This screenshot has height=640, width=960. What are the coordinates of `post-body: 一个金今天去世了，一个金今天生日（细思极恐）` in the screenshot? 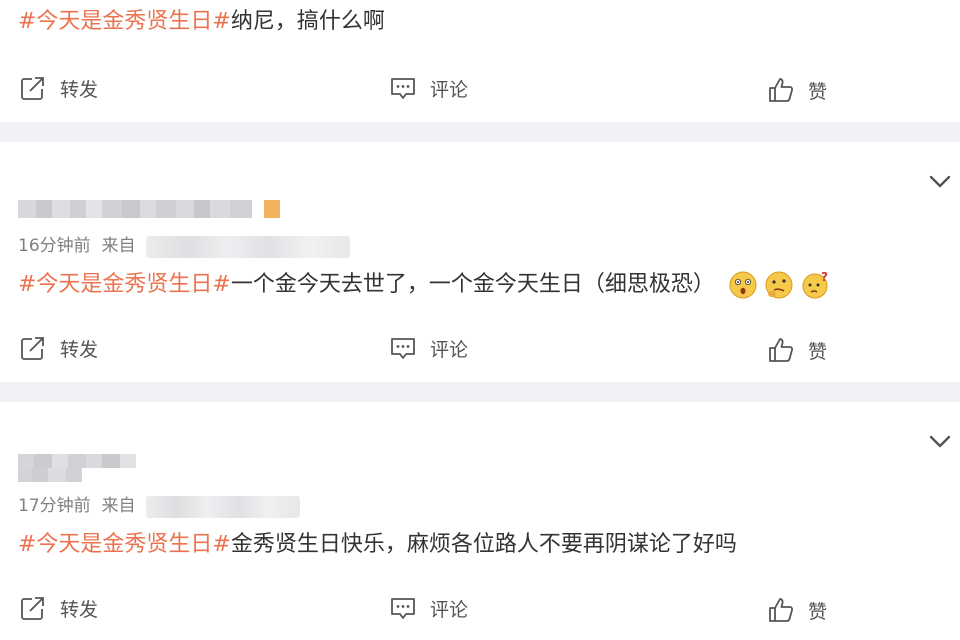 It's located at (472, 284).